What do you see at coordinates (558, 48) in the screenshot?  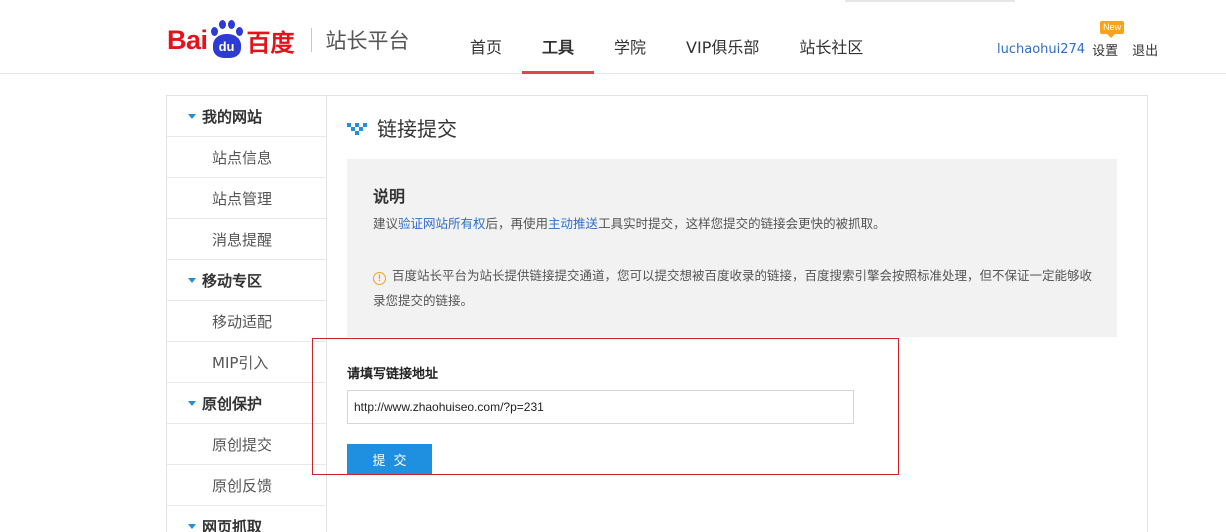 I see `nav-tools: 工具` at bounding box center [558, 48].